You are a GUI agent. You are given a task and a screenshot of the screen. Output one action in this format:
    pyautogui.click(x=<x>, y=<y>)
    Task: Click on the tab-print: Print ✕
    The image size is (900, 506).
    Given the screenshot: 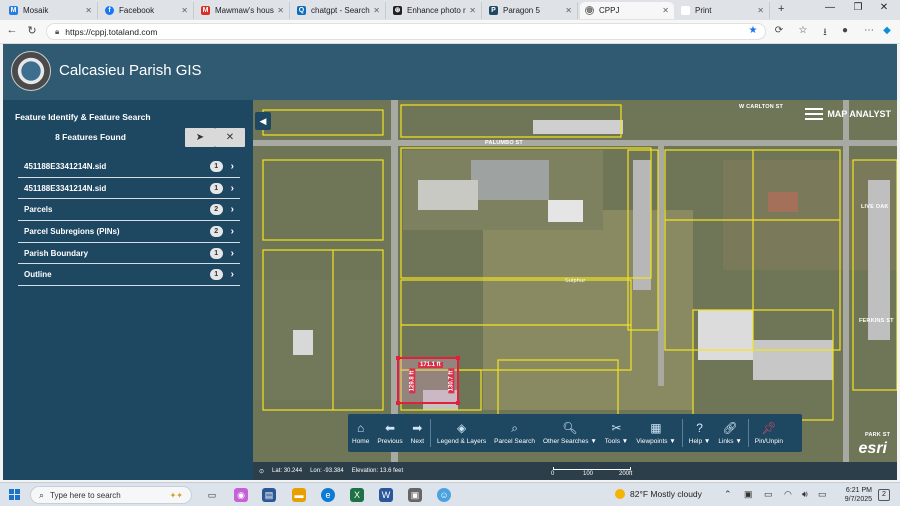 What is the action you would take?
    pyautogui.click(x=723, y=10)
    